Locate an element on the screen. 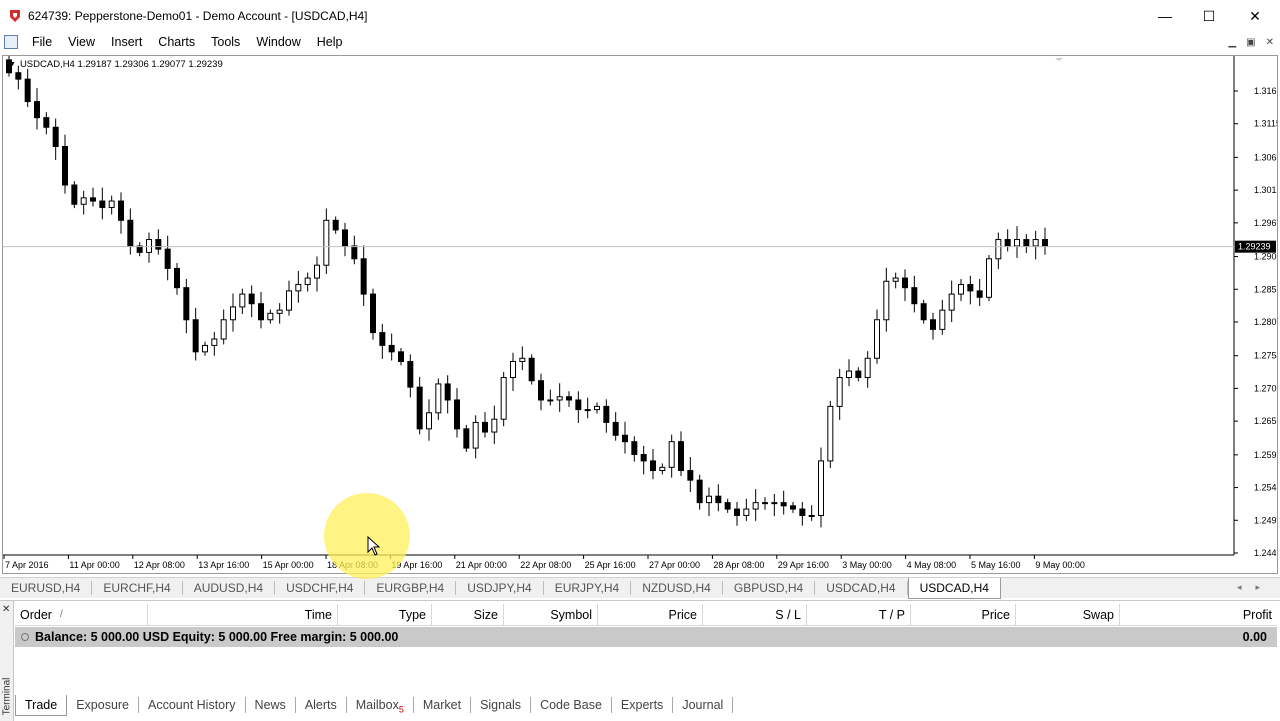 The image size is (1280, 721). col-time: Time is located at coordinates (243, 615).